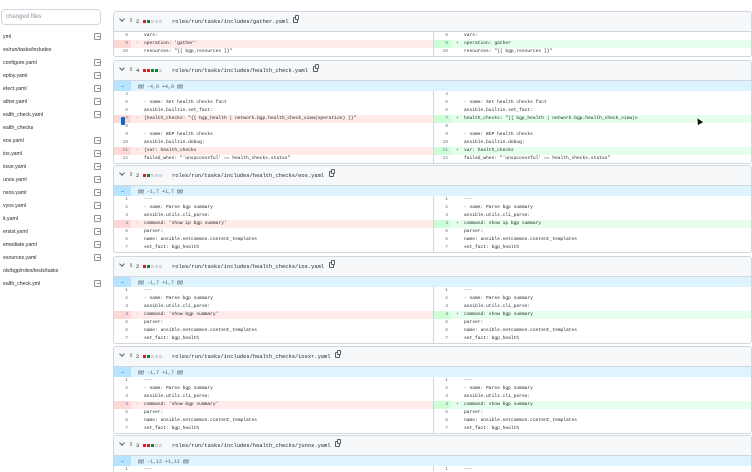 The height and width of the screenshot is (472, 752). What do you see at coordinates (51, 17) in the screenshot?
I see `filter-changed-files-input: changed files` at bounding box center [51, 17].